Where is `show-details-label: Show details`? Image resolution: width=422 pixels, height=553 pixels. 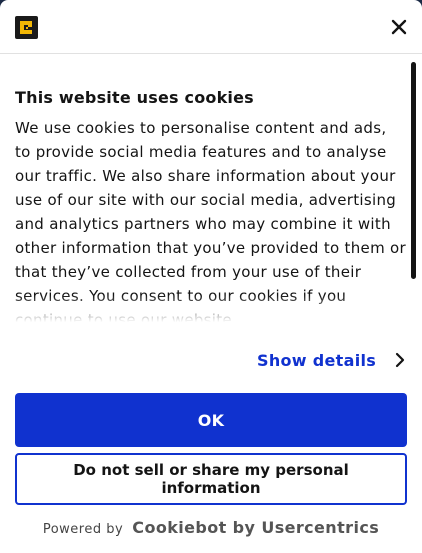 show-details-label: Show details is located at coordinates (317, 360).